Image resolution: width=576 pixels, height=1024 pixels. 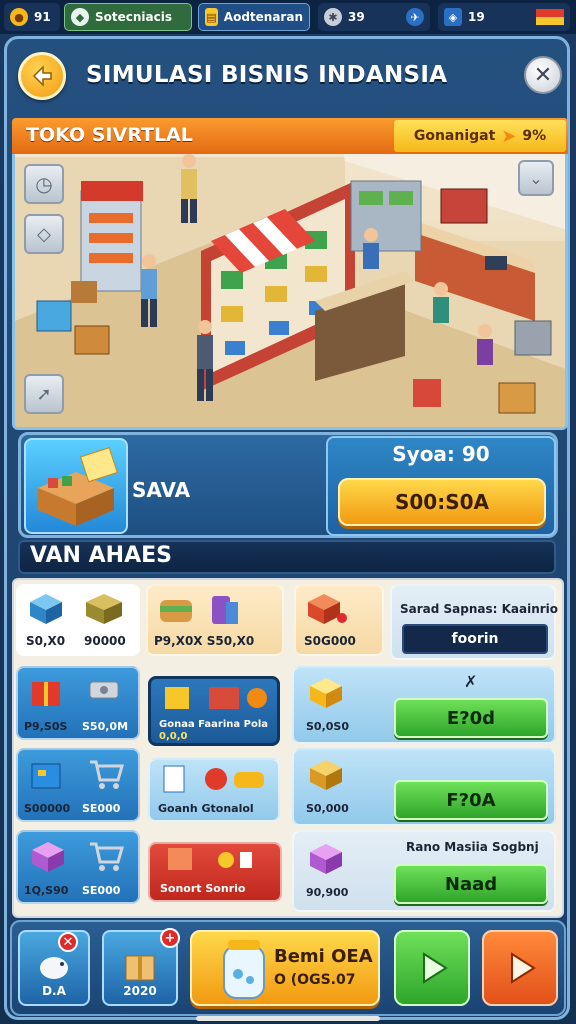 I want to click on item-card-1: S0,X0 90000, so click(x=78, y=620).